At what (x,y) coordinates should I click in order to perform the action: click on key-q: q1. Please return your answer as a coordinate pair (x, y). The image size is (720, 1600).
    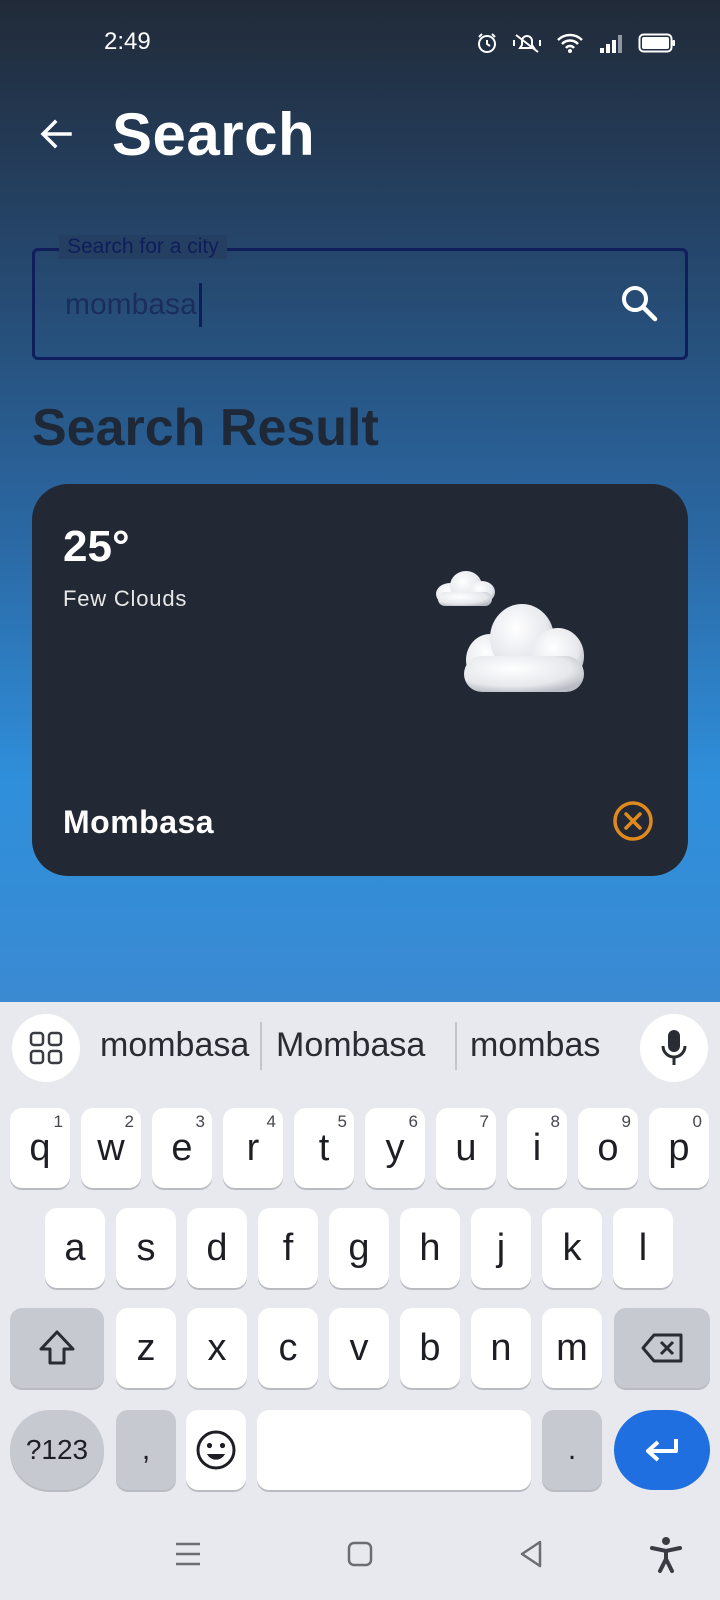
    Looking at the image, I should click on (40, 1148).